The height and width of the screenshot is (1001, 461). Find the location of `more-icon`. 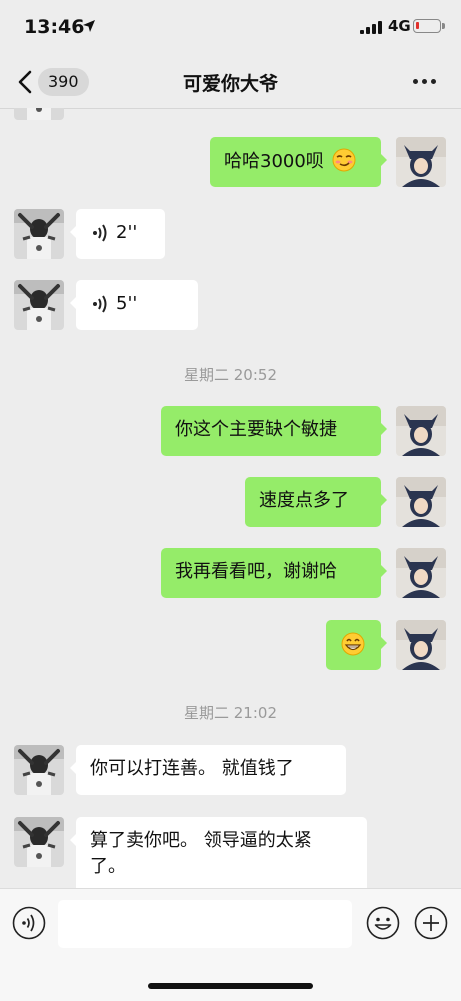

more-icon is located at coordinates (425, 82).